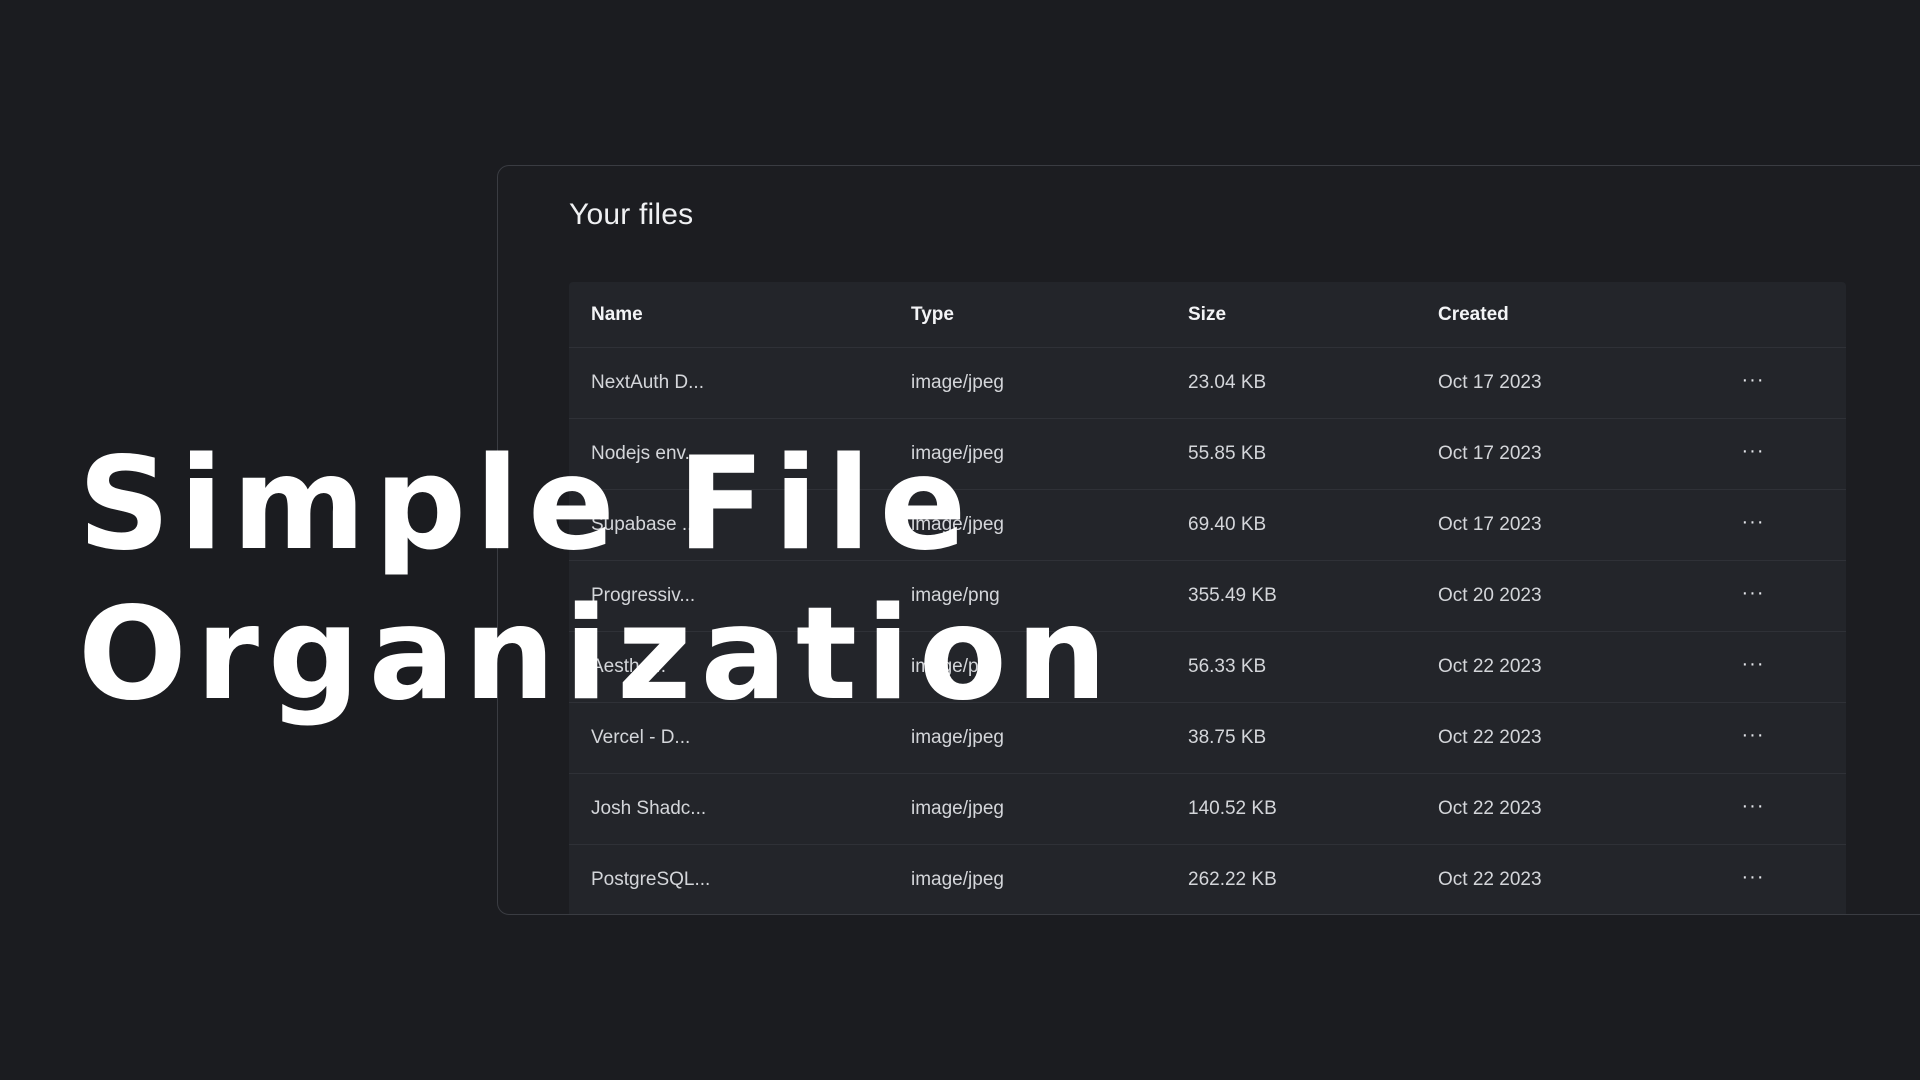 This screenshot has width=1920, height=1080. What do you see at coordinates (1473, 314) in the screenshot?
I see `column-header-created: Created` at bounding box center [1473, 314].